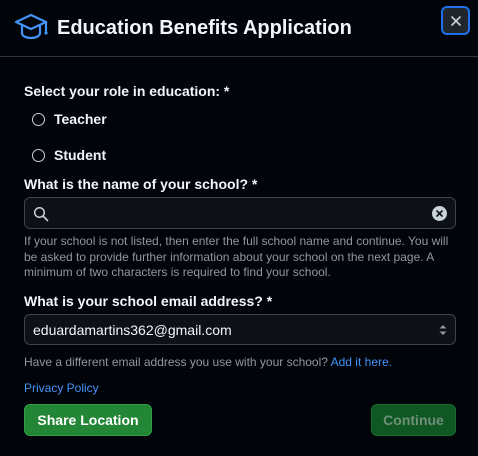 The image size is (478, 456). Describe the element at coordinates (80, 155) in the screenshot. I see `radio-label-student: Student` at that location.